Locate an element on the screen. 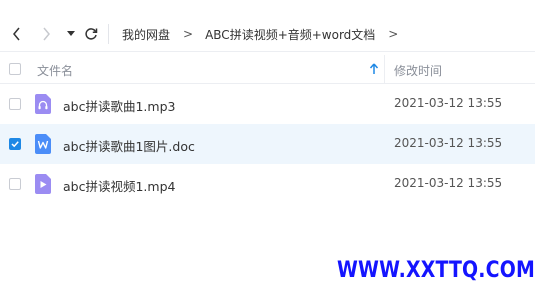  file-row-selected: abc拼读歌曲1图片.doc 2021-03-12 13:55 is located at coordinates (267, 144).